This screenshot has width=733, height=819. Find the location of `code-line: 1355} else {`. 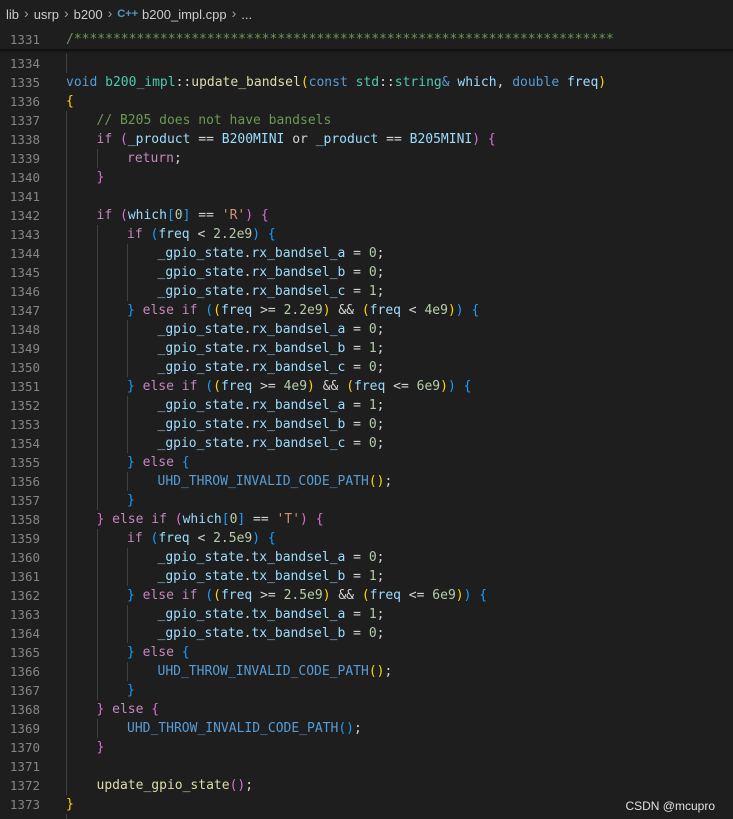

code-line: 1355} else { is located at coordinates (366, 462).